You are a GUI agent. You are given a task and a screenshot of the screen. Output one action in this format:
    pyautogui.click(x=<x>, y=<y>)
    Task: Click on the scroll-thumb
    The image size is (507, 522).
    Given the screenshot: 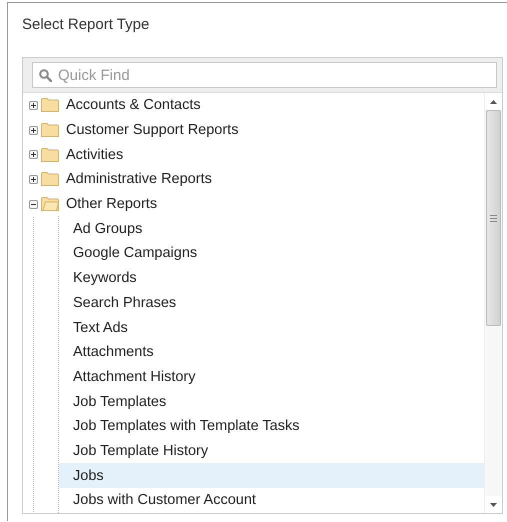 What is the action you would take?
    pyautogui.click(x=493, y=218)
    